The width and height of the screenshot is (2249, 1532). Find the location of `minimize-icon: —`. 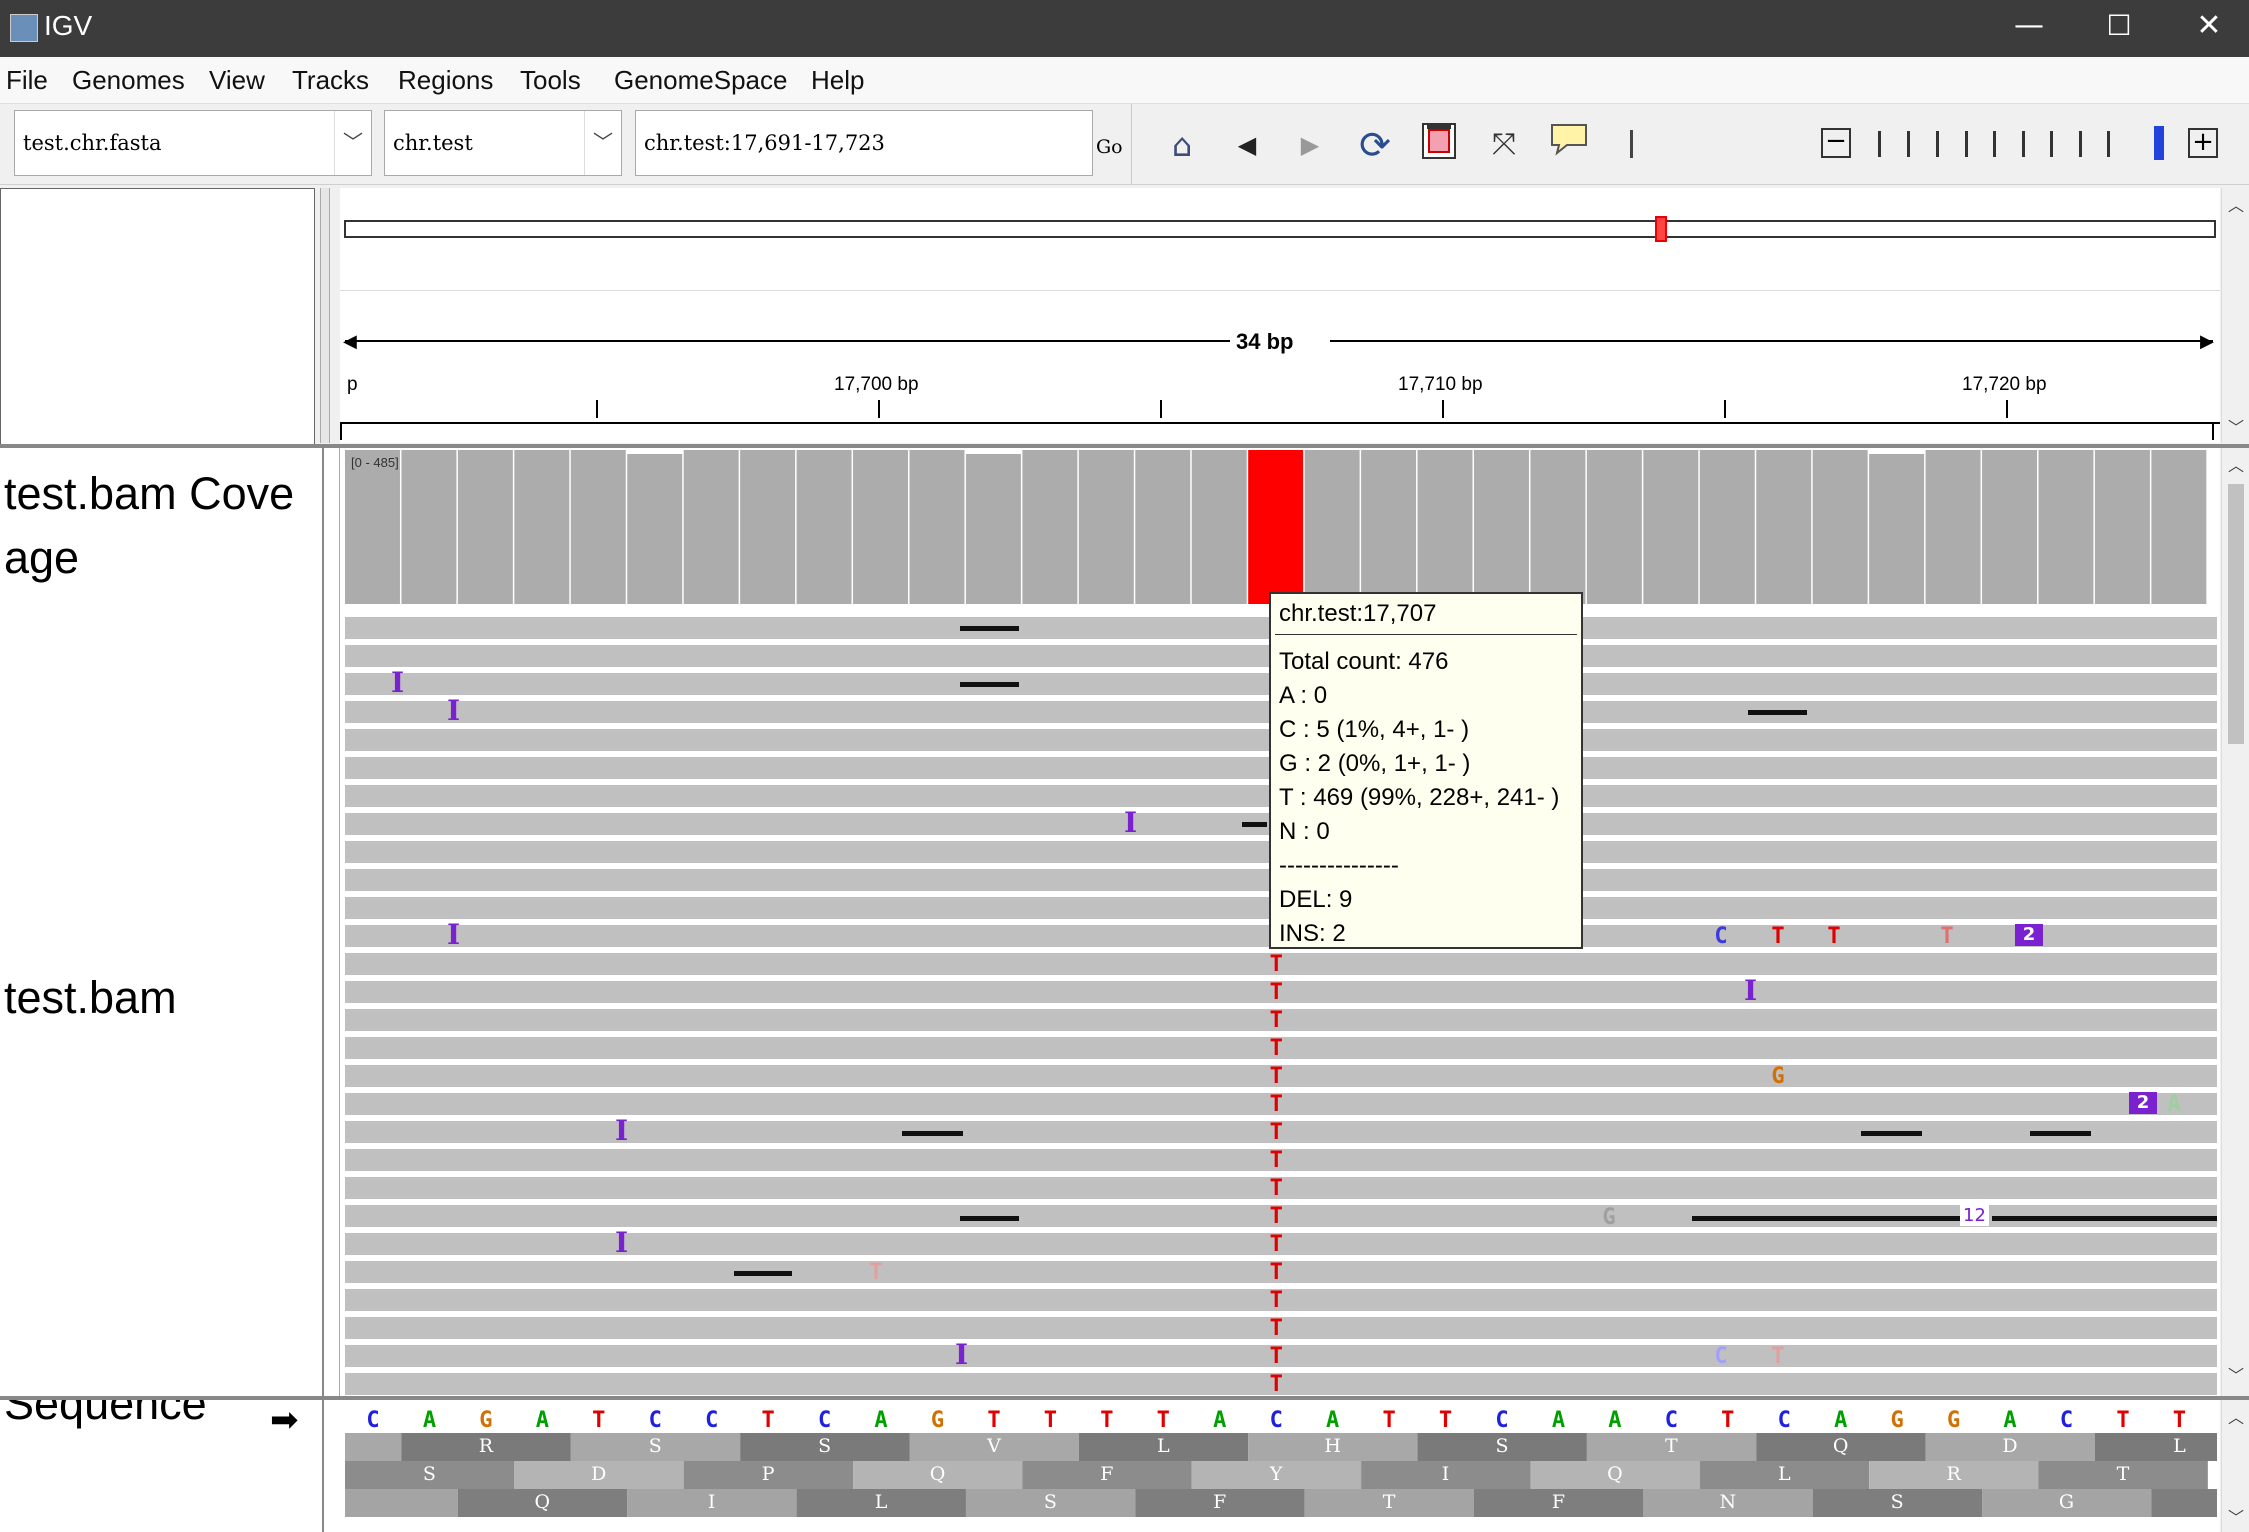

minimize-icon: — is located at coordinates (2029, 28).